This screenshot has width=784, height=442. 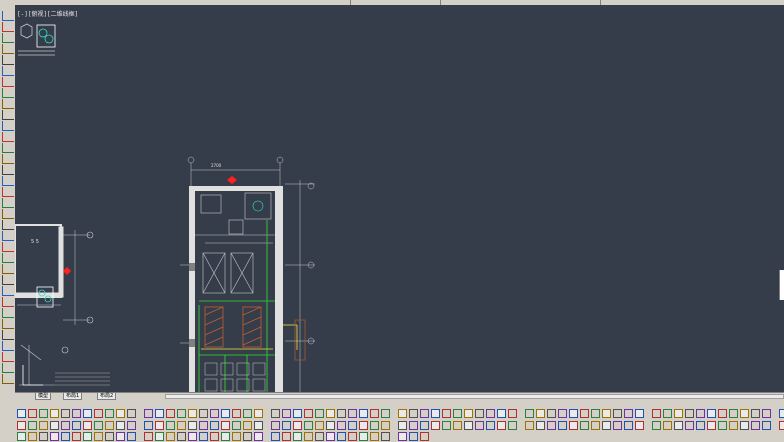 What do you see at coordinates (43, 396) in the screenshot?
I see `tab-model: 模型` at bounding box center [43, 396].